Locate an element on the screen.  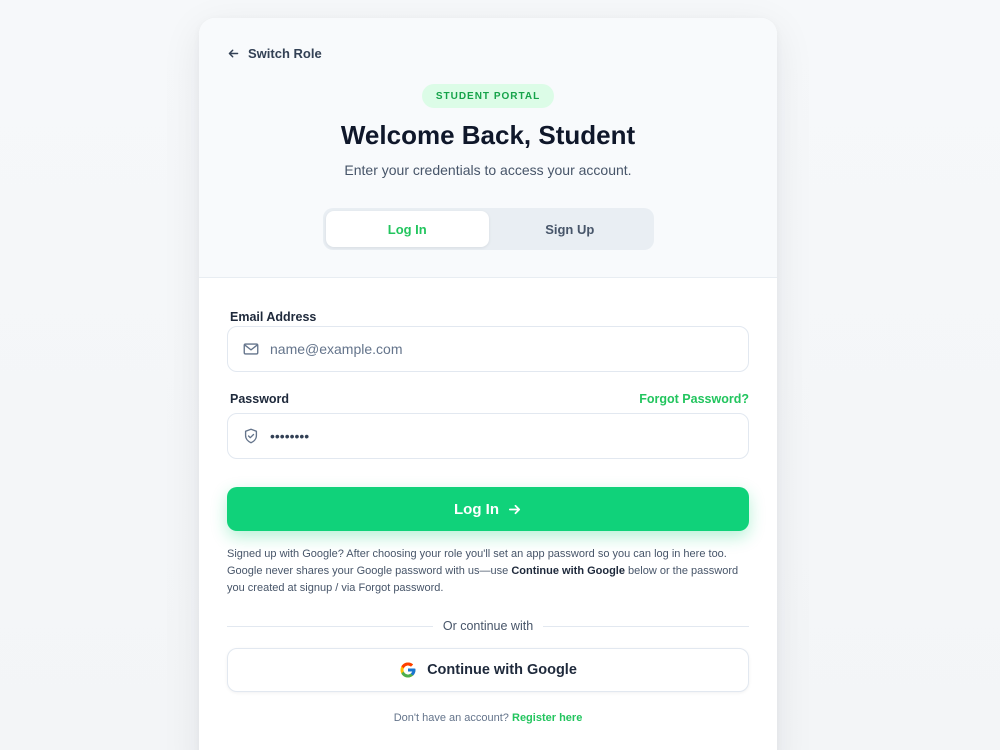
password-label: Password is located at coordinates (260, 399).